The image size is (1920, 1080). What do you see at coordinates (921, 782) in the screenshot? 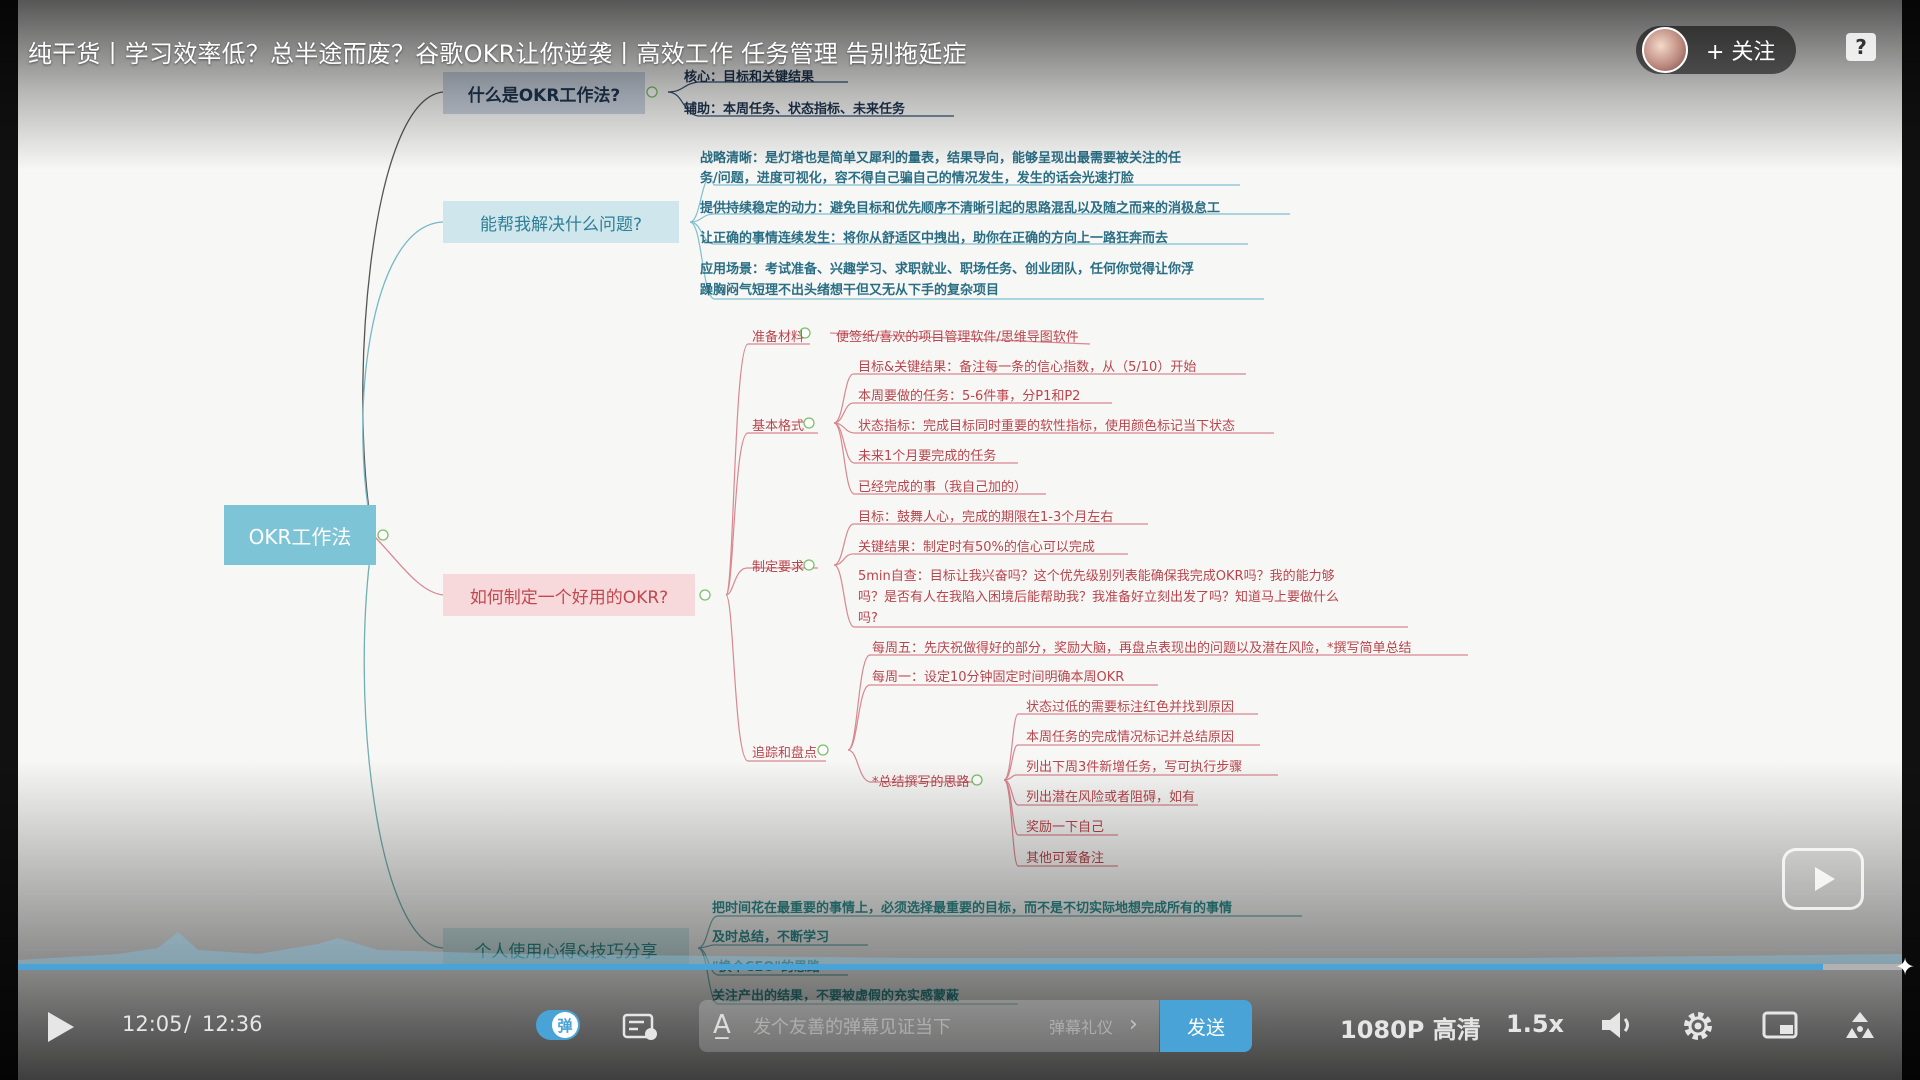
I see `sub-summary-label: *总结撰写的思路` at bounding box center [921, 782].